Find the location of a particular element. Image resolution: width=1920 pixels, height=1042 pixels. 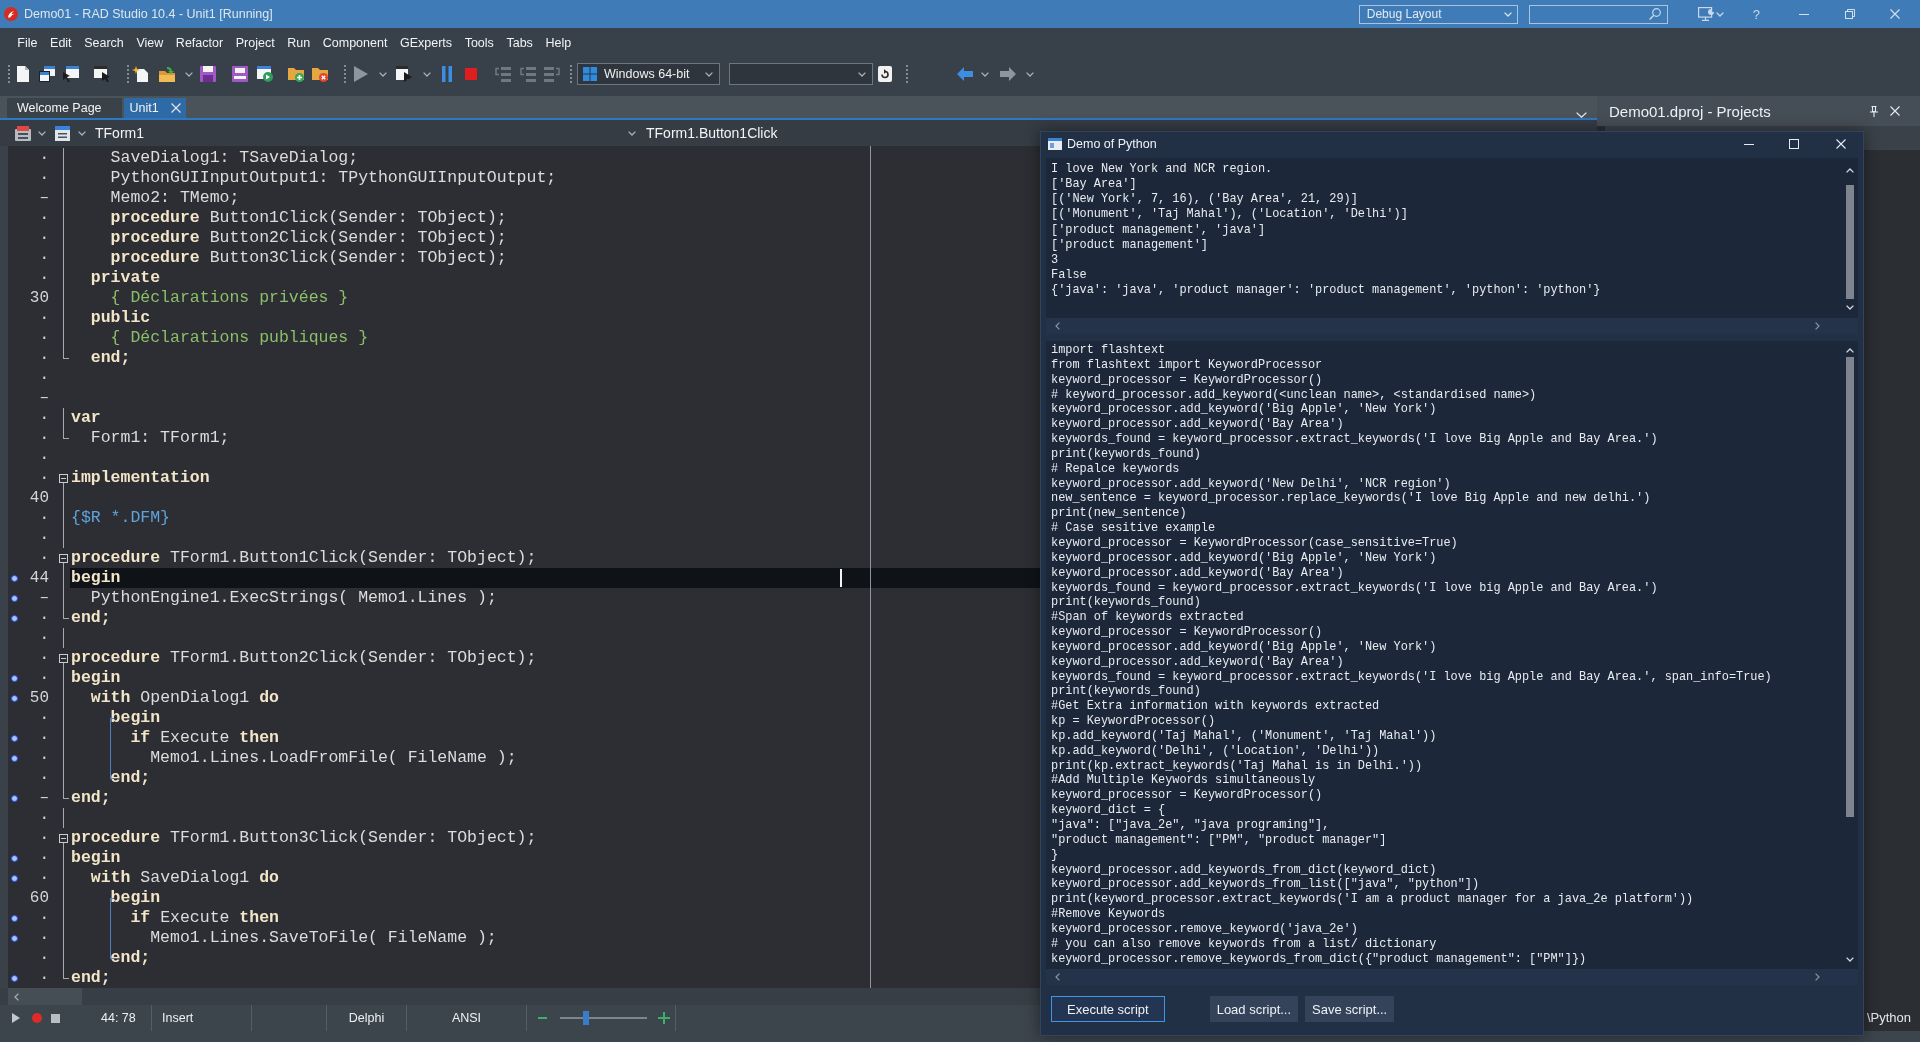

slider-thumb is located at coordinates (586, 1018).